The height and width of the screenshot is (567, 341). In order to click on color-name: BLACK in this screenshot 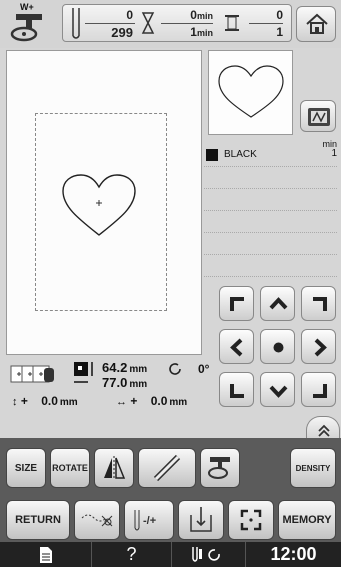, I will do `click(240, 154)`.